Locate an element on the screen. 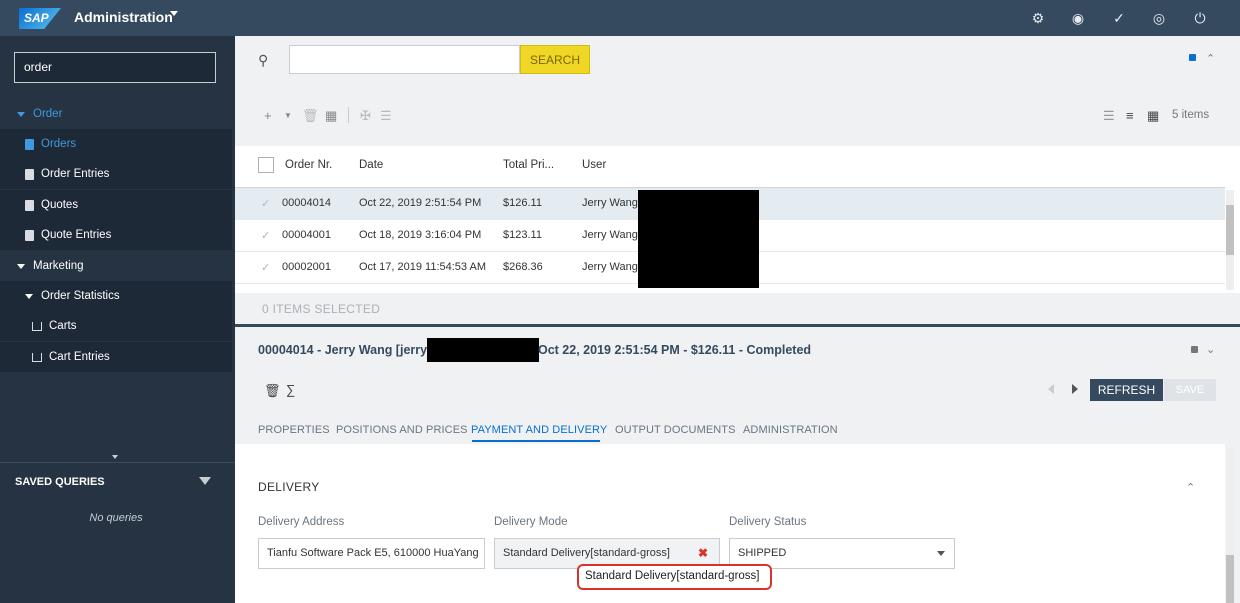 Image resolution: width=1240 pixels, height=603 pixels. delivery-address-field: Tianfu Software Pack E5, 610000 HuaYang is located at coordinates (371, 553).